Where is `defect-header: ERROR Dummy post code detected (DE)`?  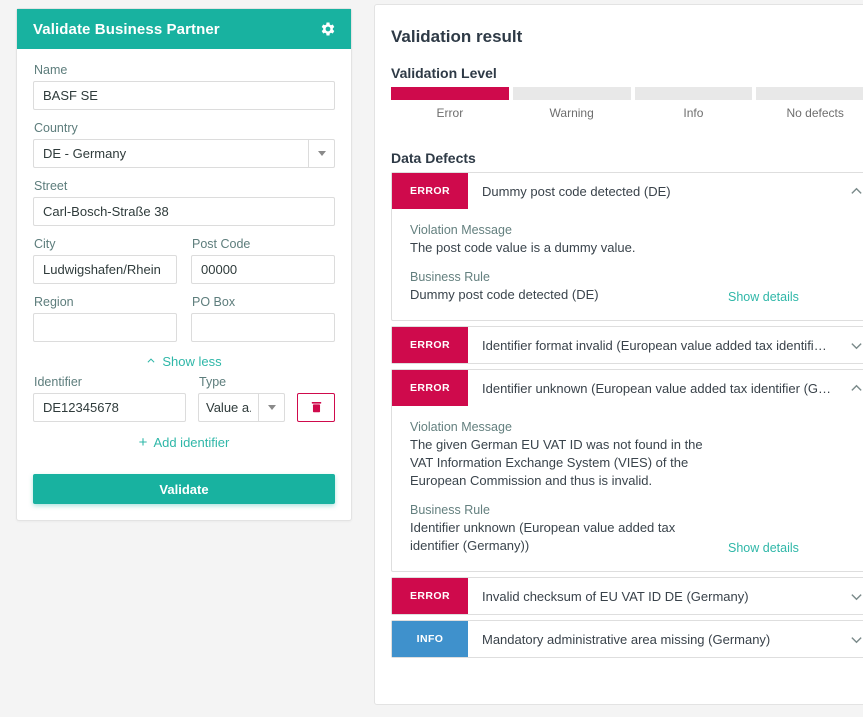 defect-header: ERROR Dummy post code detected (DE) is located at coordinates (627, 191).